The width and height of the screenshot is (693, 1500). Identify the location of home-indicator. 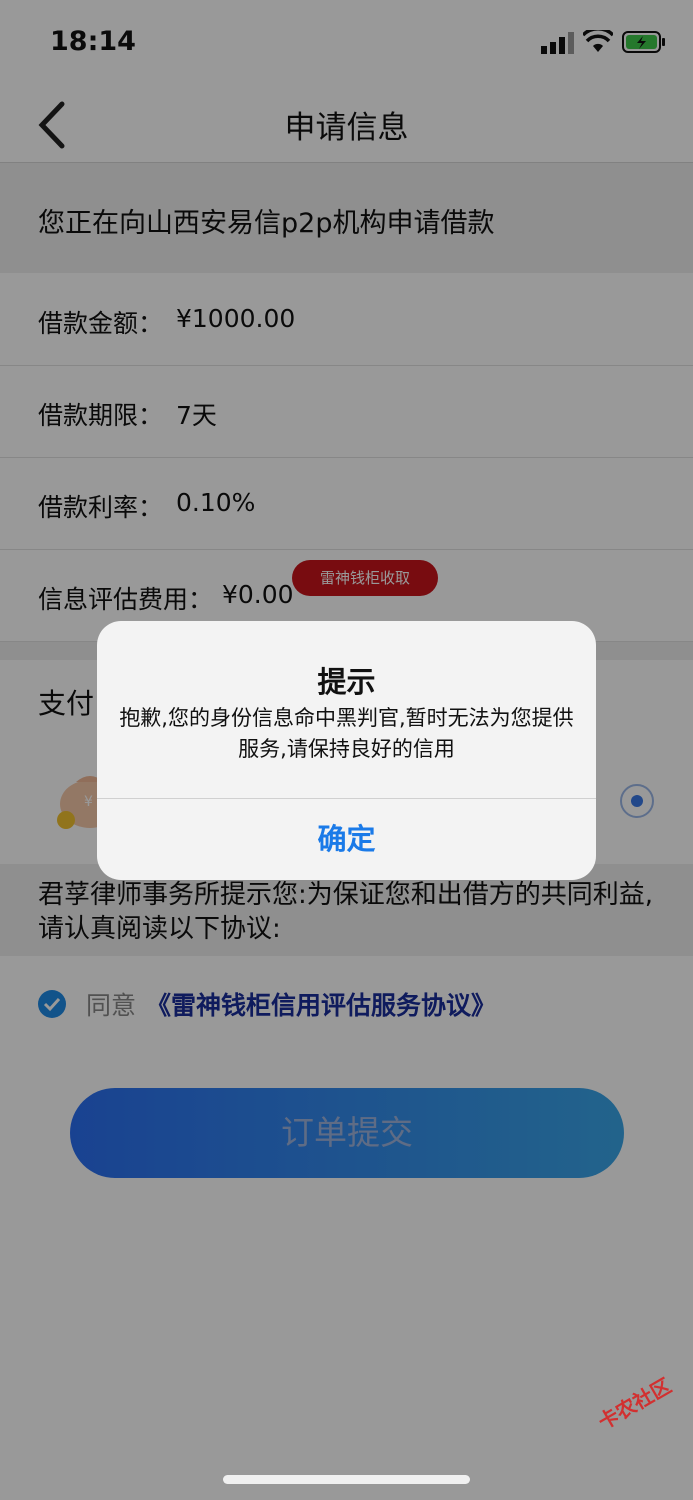
(346, 1479).